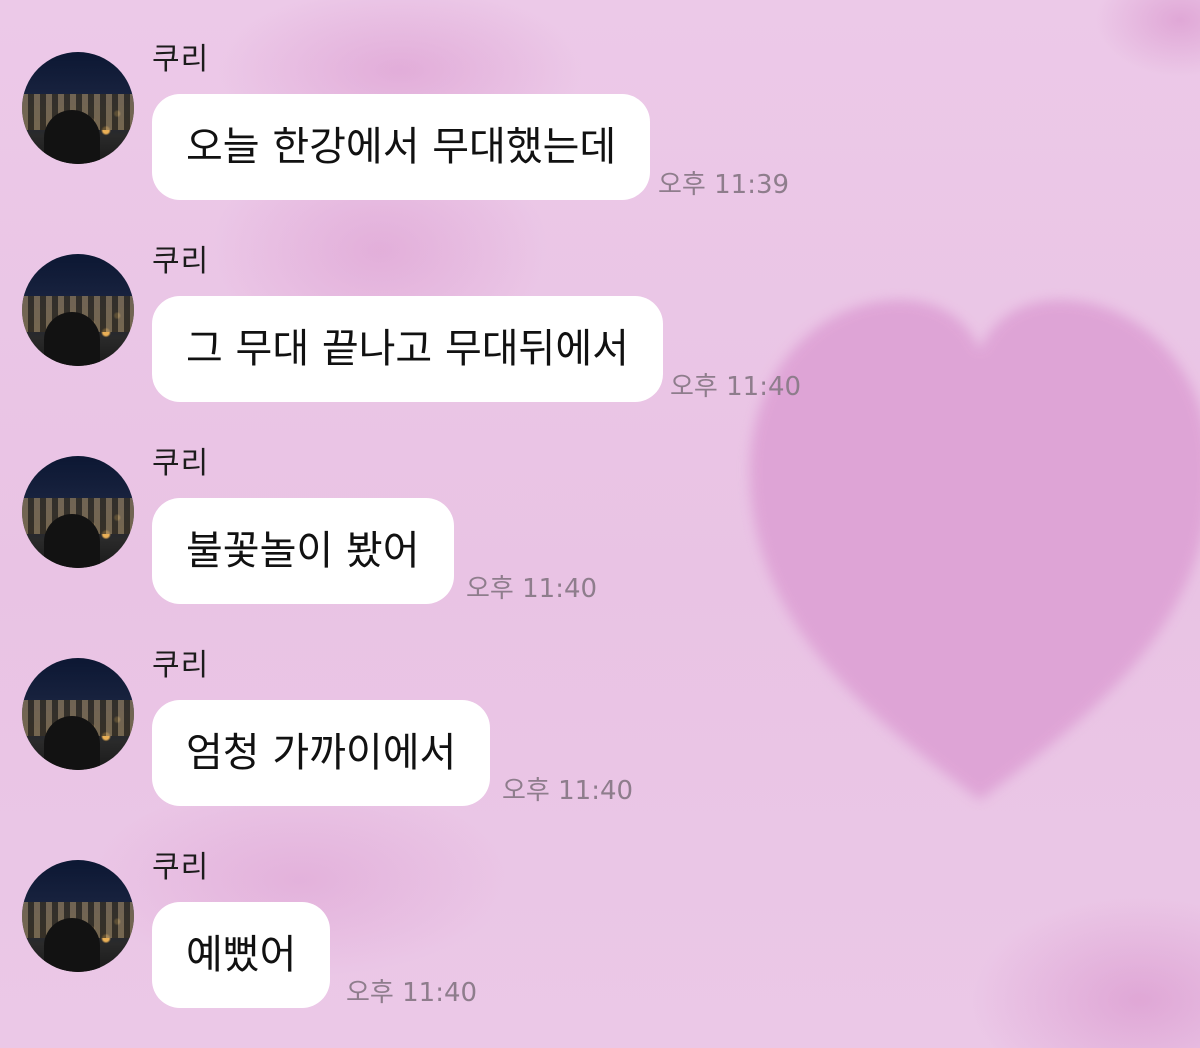  I want to click on message-bubble: 그 무대 끝나고 무대뒤에서, so click(407, 349).